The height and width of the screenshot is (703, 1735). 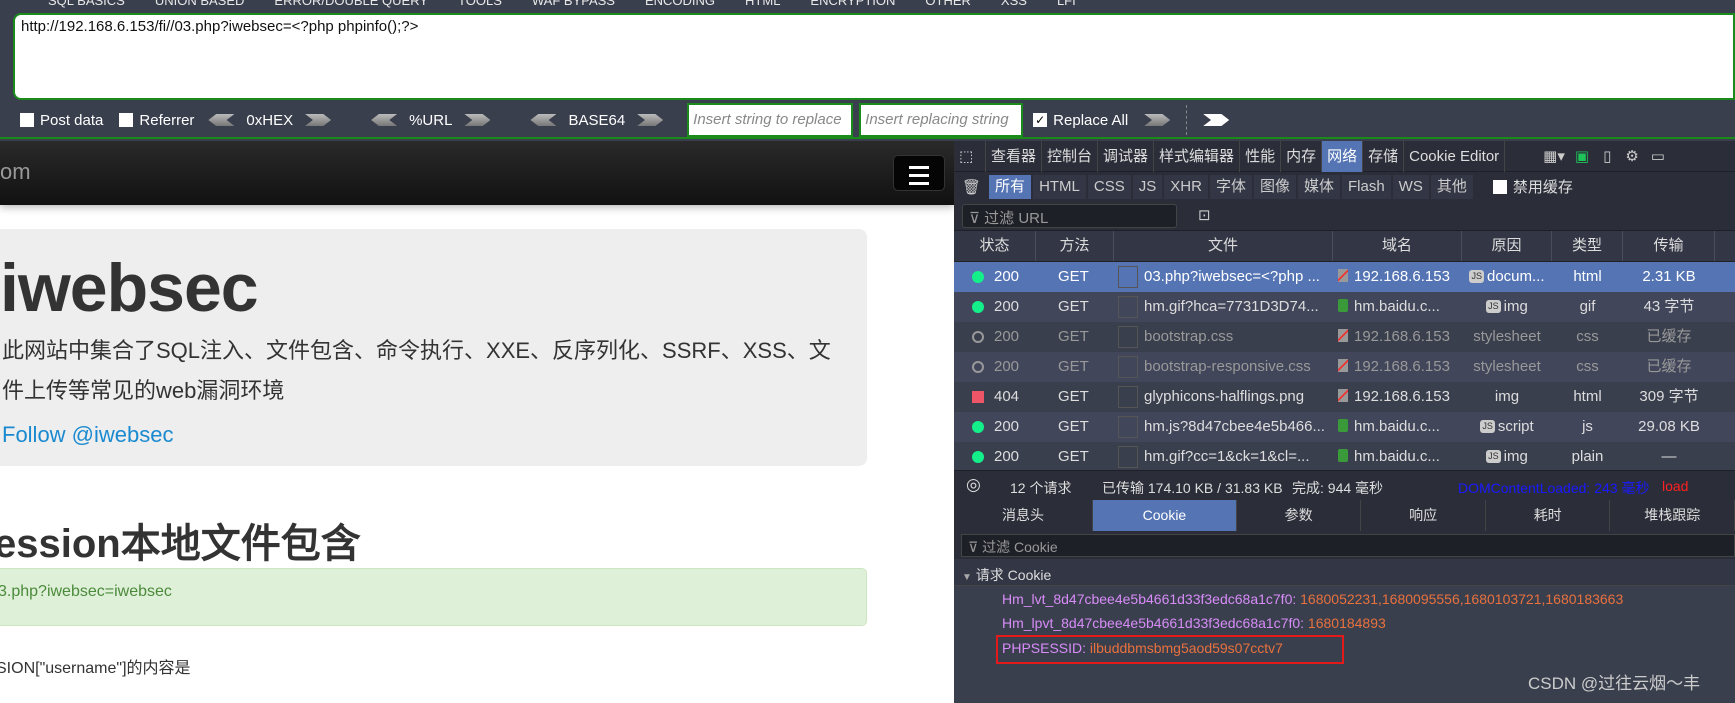 What do you see at coordinates (970, 156) in the screenshot?
I see `element-picker-icon: ⬚` at bounding box center [970, 156].